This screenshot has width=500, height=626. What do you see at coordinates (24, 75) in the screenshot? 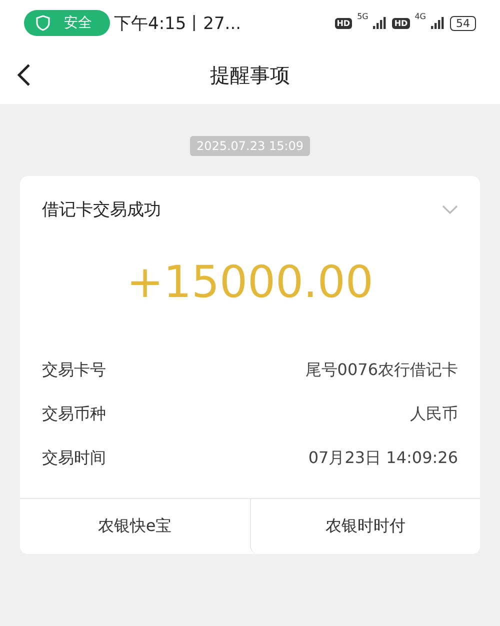
I see `back-icon` at bounding box center [24, 75].